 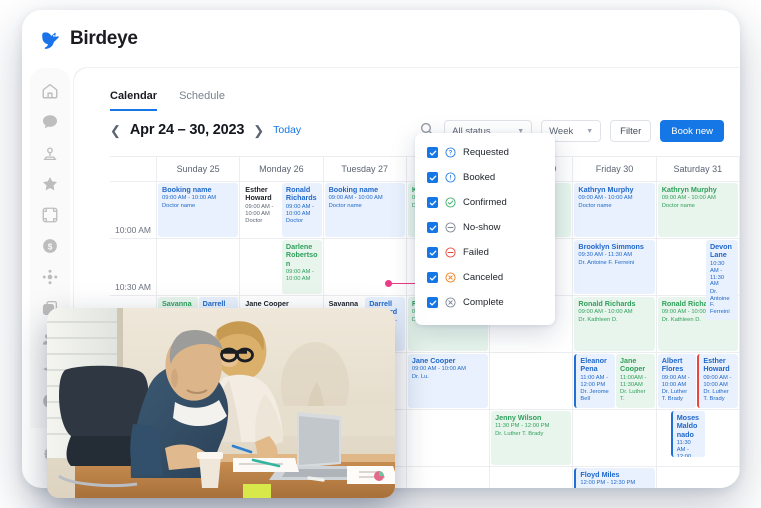 What do you see at coordinates (476, 252) in the screenshot?
I see `status-option-label: Failed` at bounding box center [476, 252].